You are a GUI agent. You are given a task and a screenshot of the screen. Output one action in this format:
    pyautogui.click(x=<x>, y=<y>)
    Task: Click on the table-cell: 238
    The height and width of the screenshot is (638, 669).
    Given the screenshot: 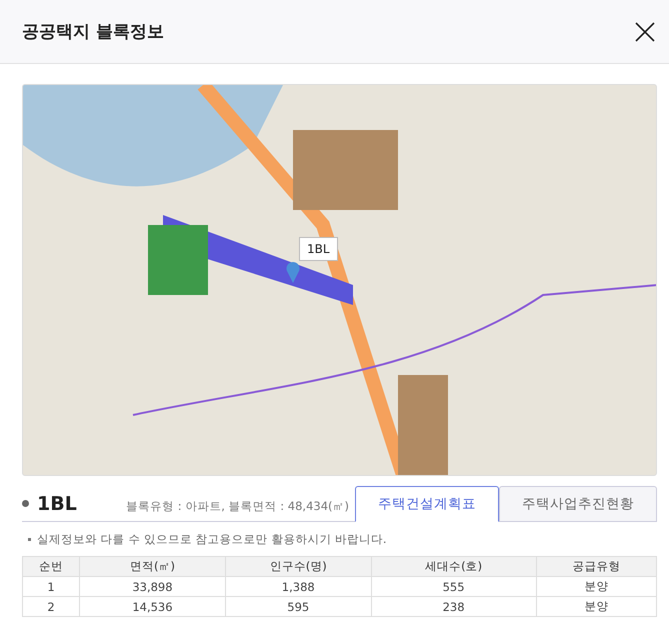 What is the action you would take?
    pyautogui.click(x=453, y=606)
    